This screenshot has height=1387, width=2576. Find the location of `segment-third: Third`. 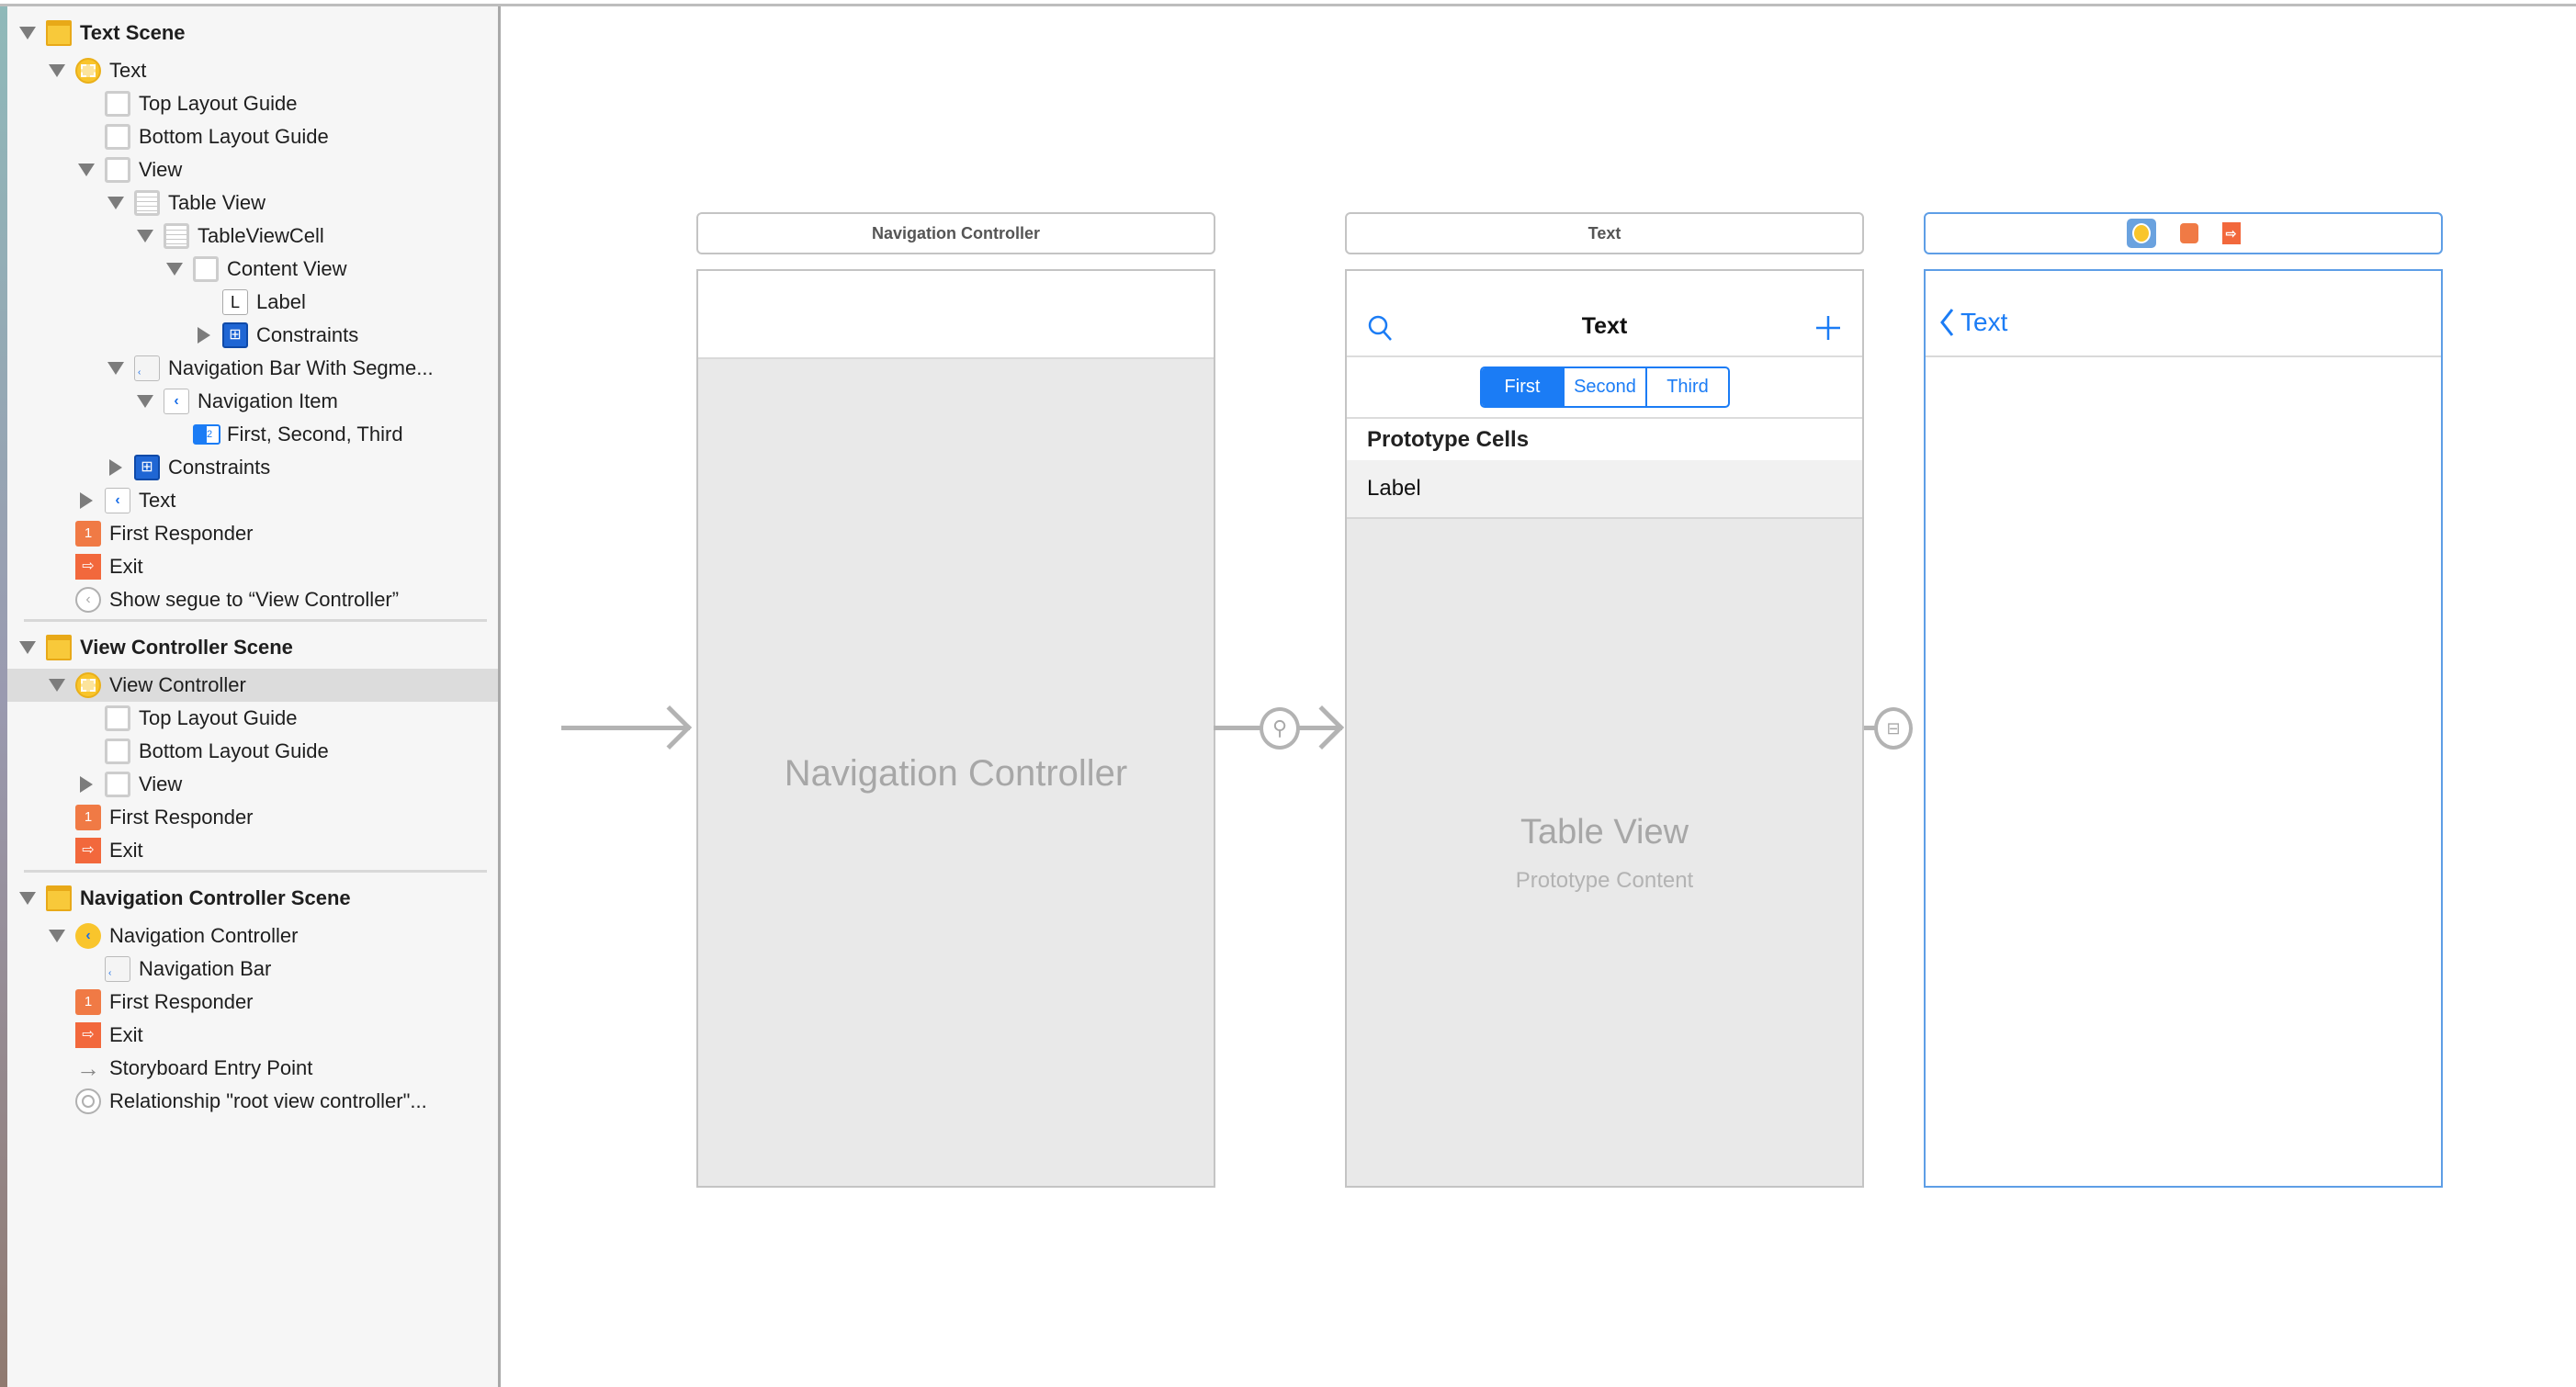

segment-third: Third is located at coordinates (1686, 387).